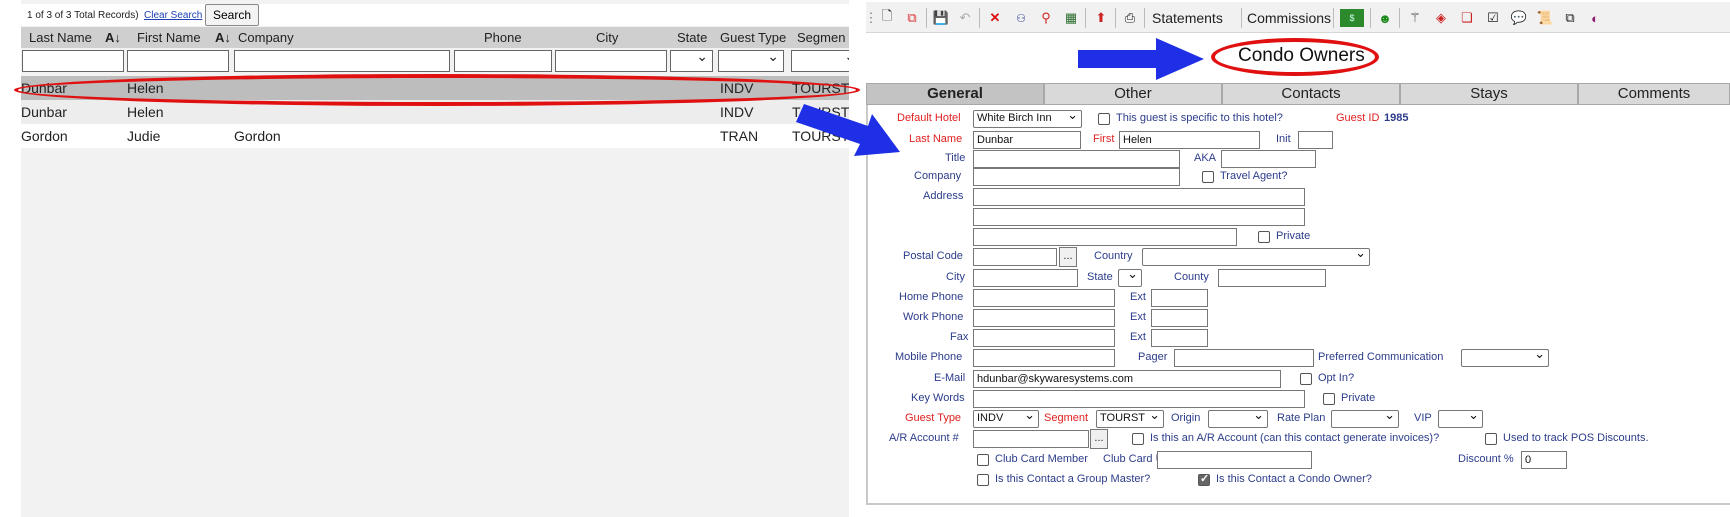 The image size is (1730, 517). I want to click on ar-account-input, so click(1031, 439).